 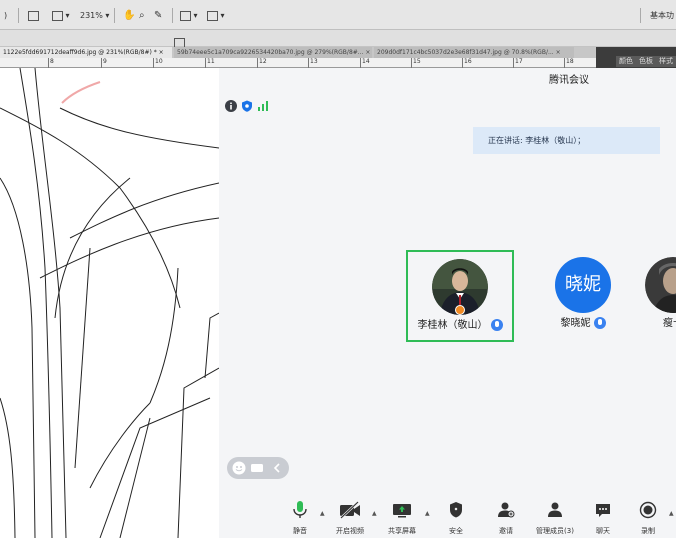 I want to click on invite-button: 邀请, so click(x=506, y=519).